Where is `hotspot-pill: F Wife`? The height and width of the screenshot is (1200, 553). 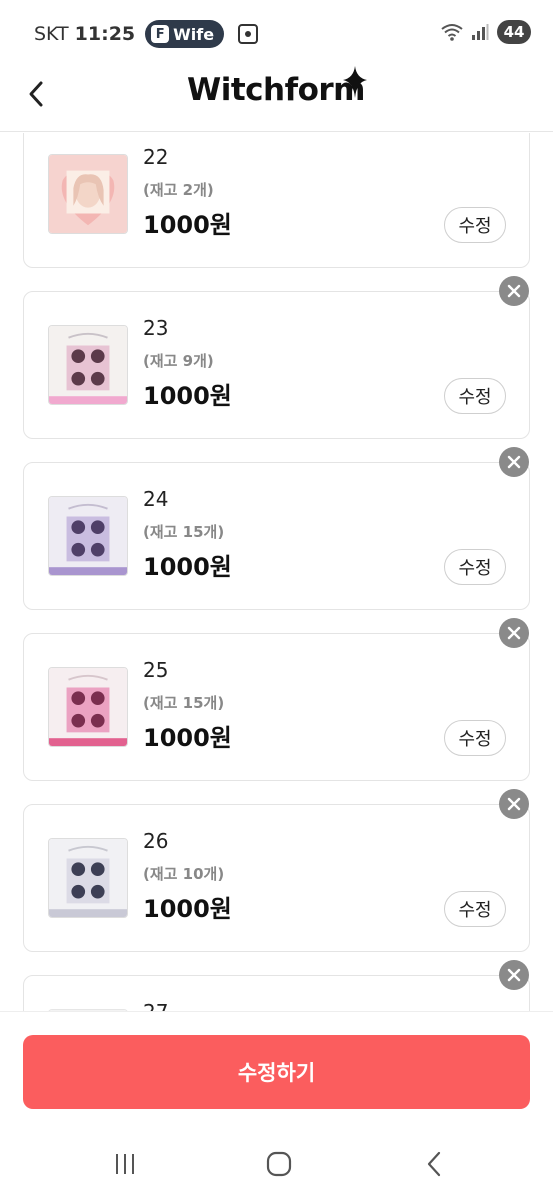 hotspot-pill: F Wife is located at coordinates (185, 34).